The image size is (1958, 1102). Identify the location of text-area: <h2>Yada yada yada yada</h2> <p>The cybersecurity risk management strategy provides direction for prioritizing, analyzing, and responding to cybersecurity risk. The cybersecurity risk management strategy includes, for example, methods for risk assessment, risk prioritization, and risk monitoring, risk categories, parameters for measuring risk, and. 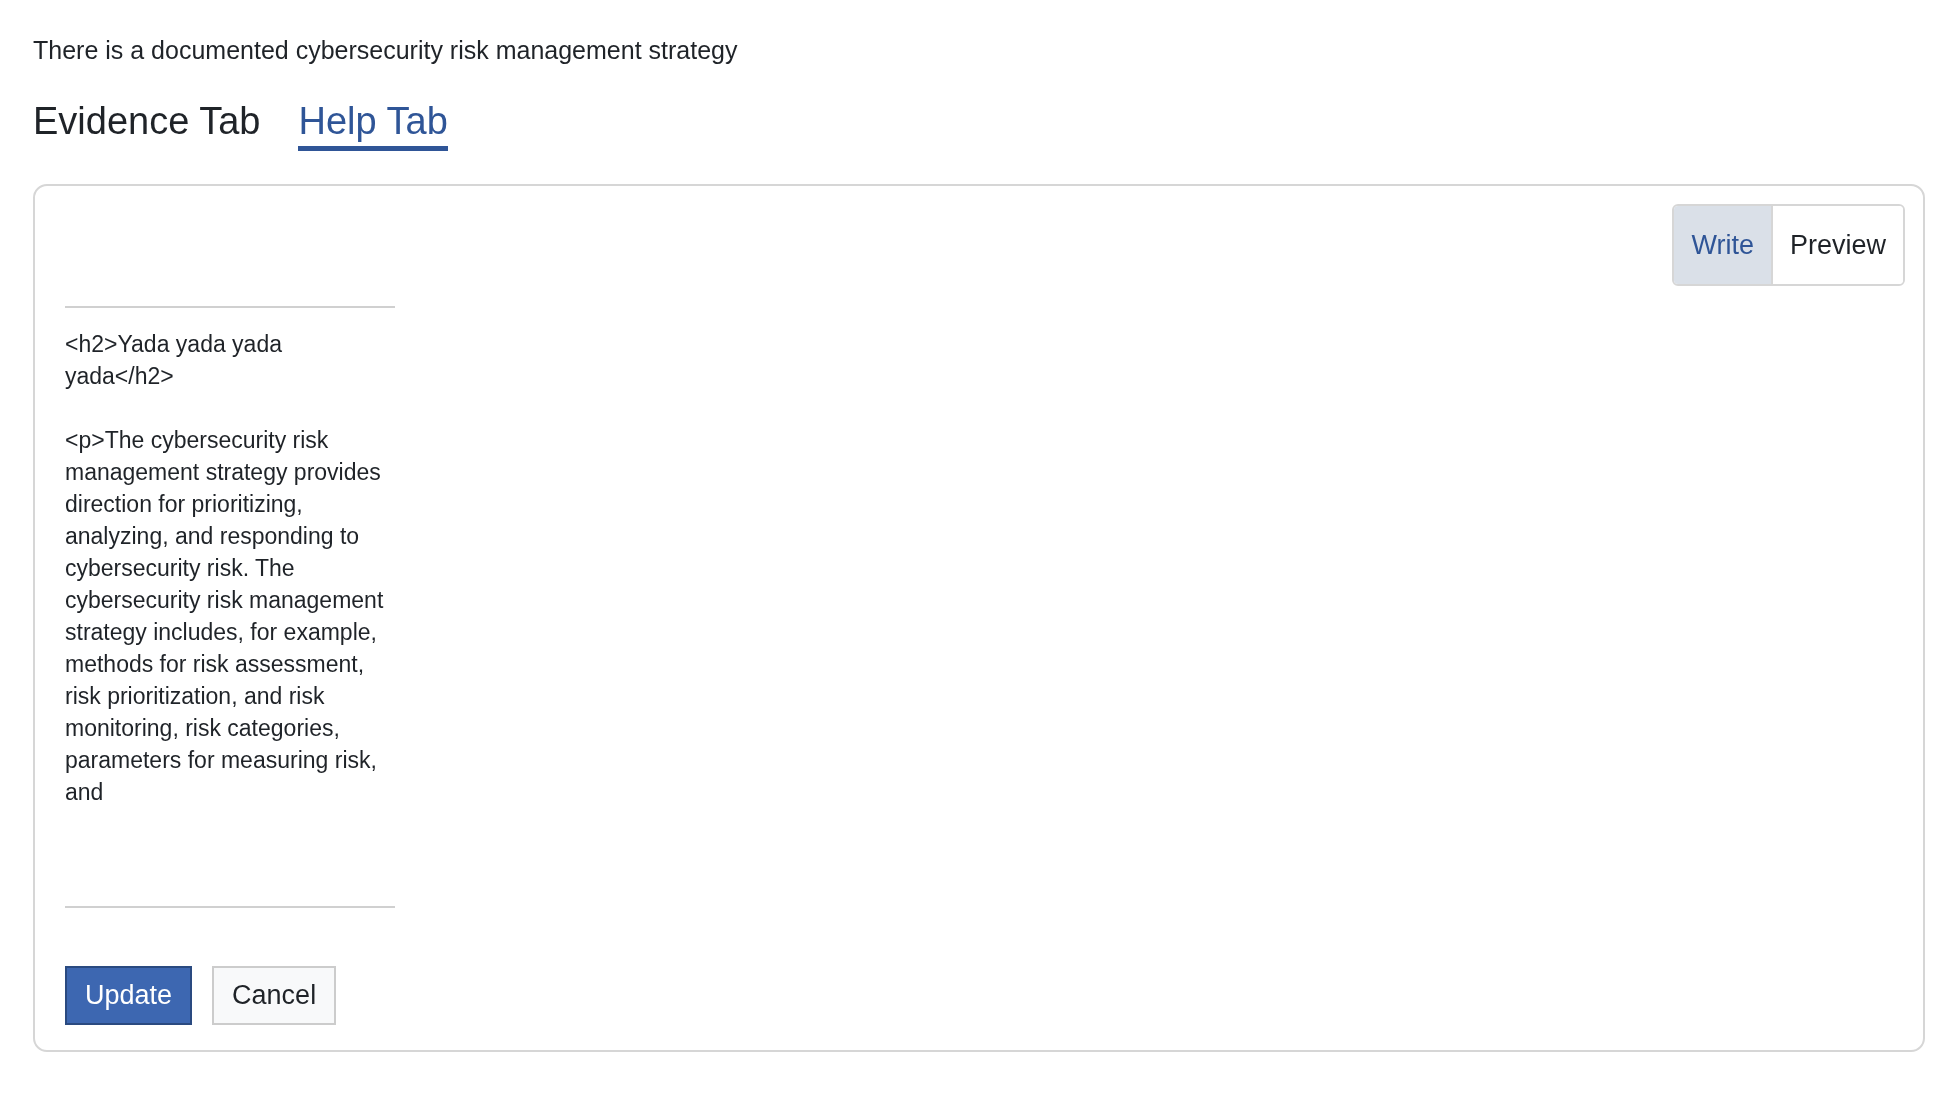
(230, 607).